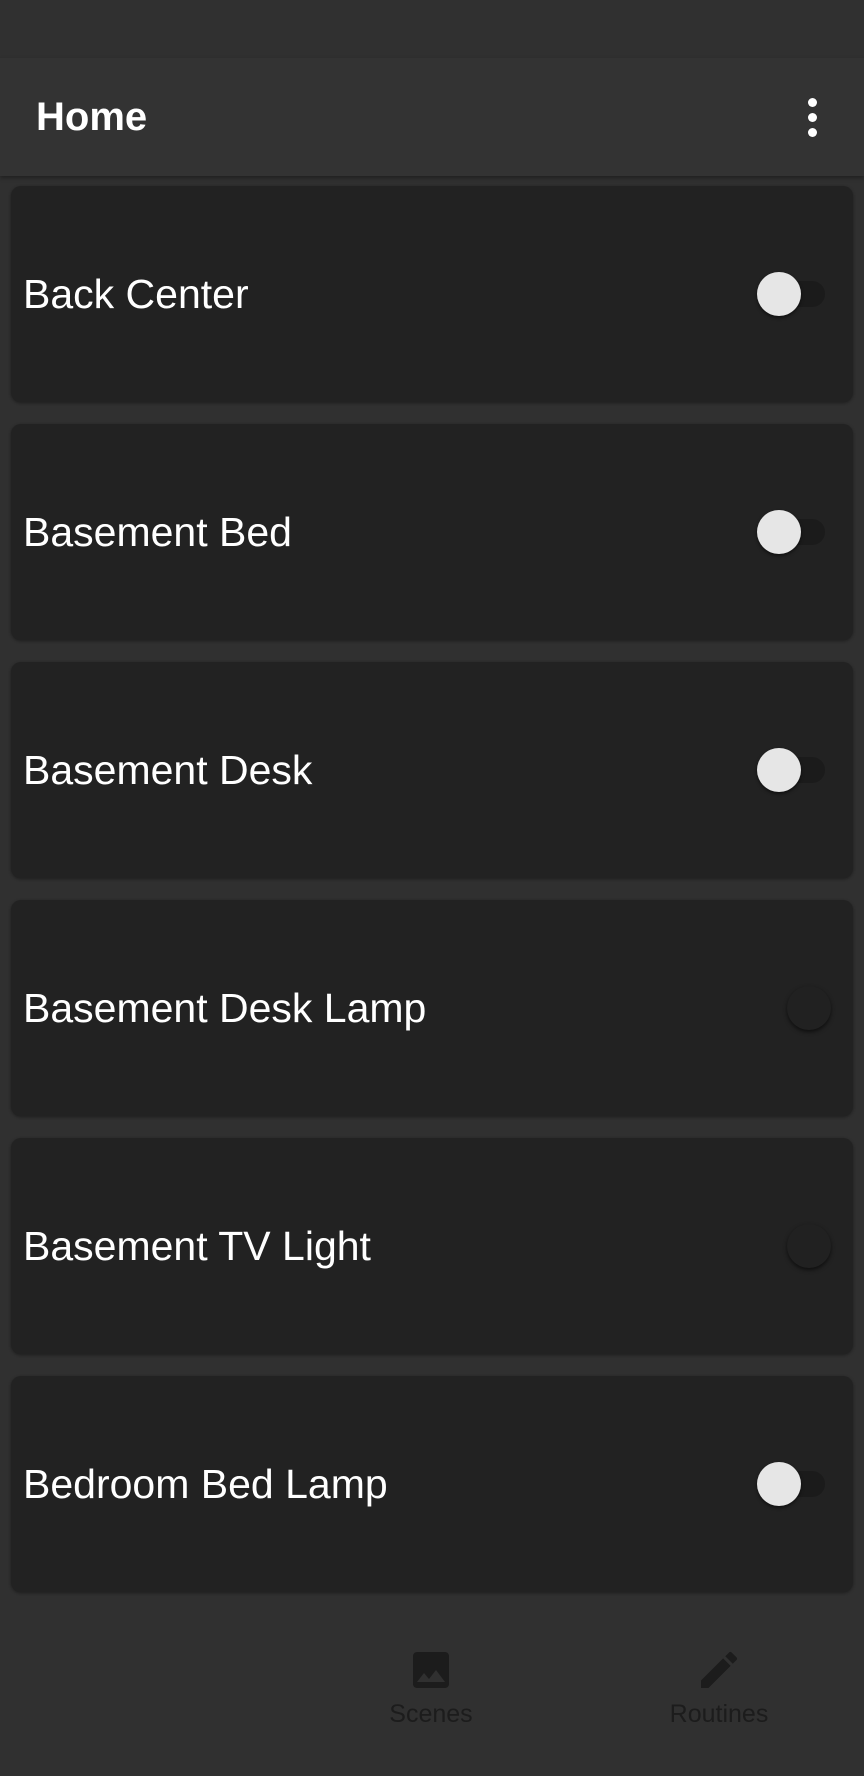 The image size is (864, 1776). I want to click on device-card-basement-desk: Basement Desk, so click(432, 770).